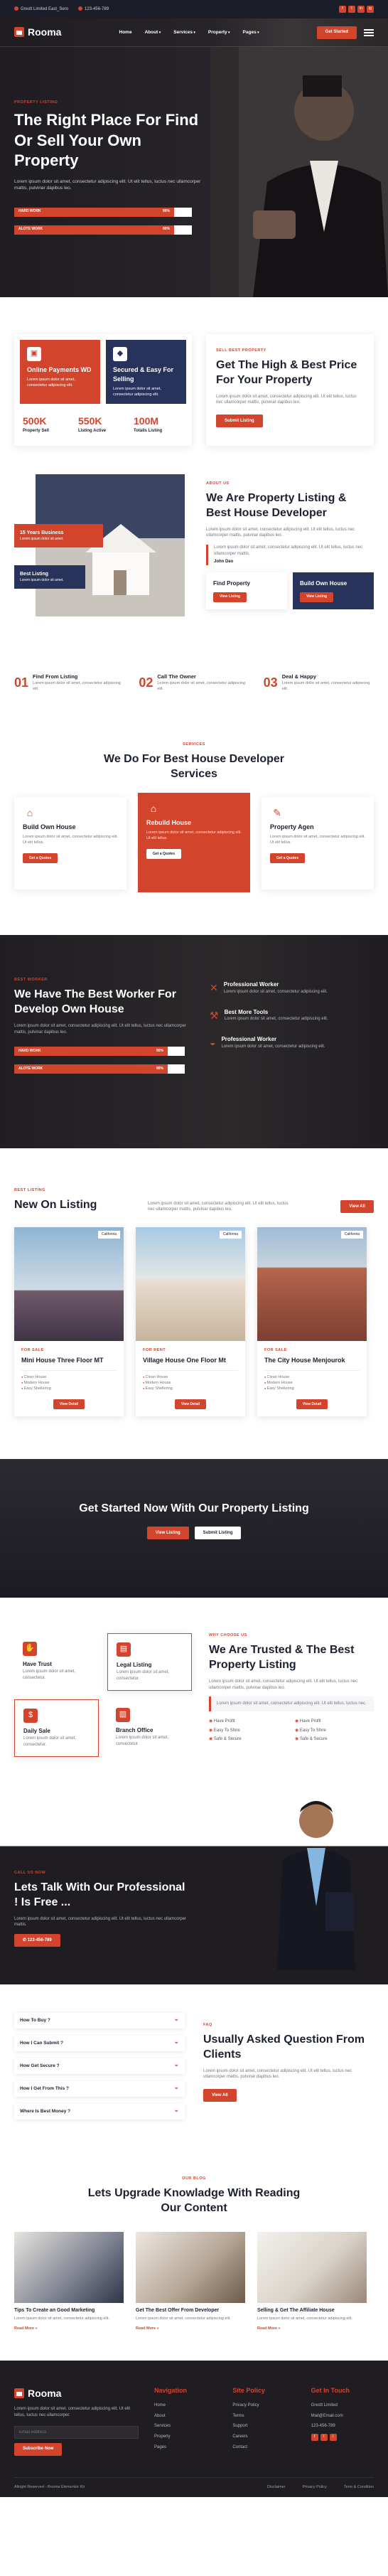 The height and width of the screenshot is (2576, 388). I want to click on listing-title: Village House One Floor Mt, so click(185, 1361).